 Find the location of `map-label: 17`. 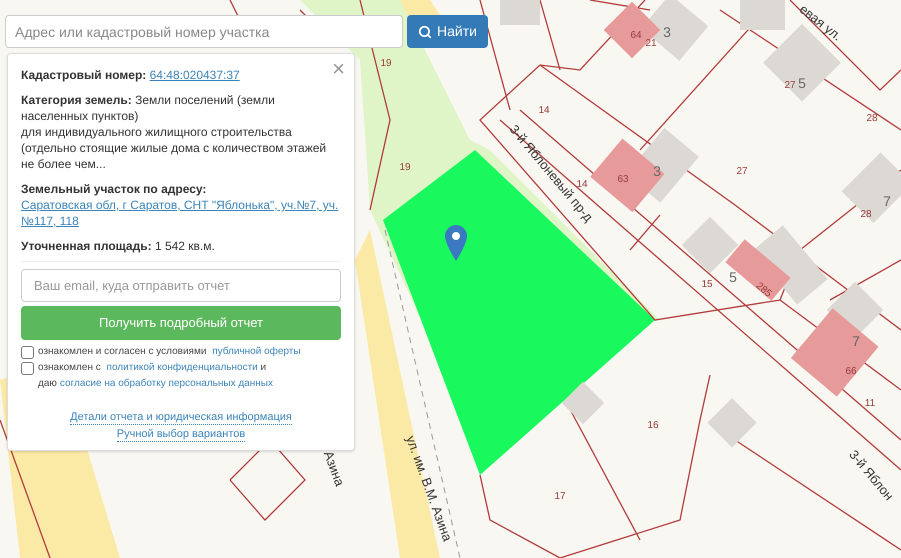

map-label: 17 is located at coordinates (560, 496).